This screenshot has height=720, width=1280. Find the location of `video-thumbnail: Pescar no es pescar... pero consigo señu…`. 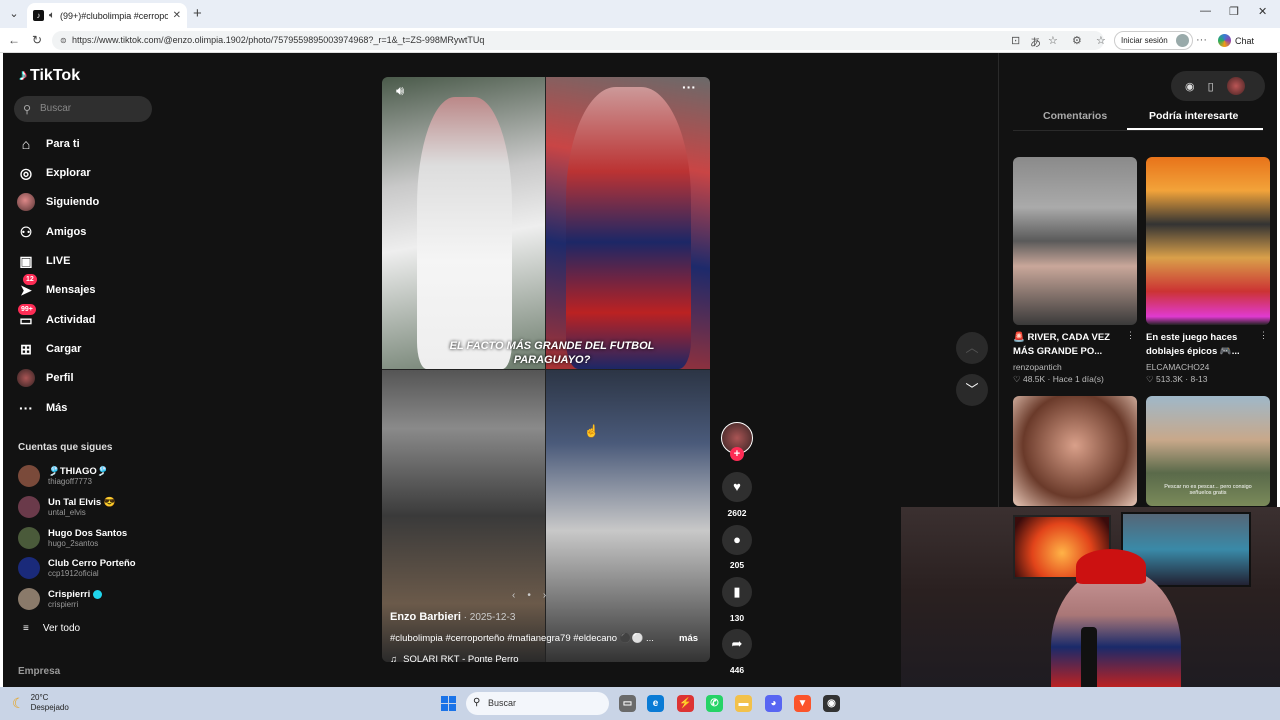

video-thumbnail: Pescar no es pescar... pero consigo señu… is located at coordinates (1208, 451).